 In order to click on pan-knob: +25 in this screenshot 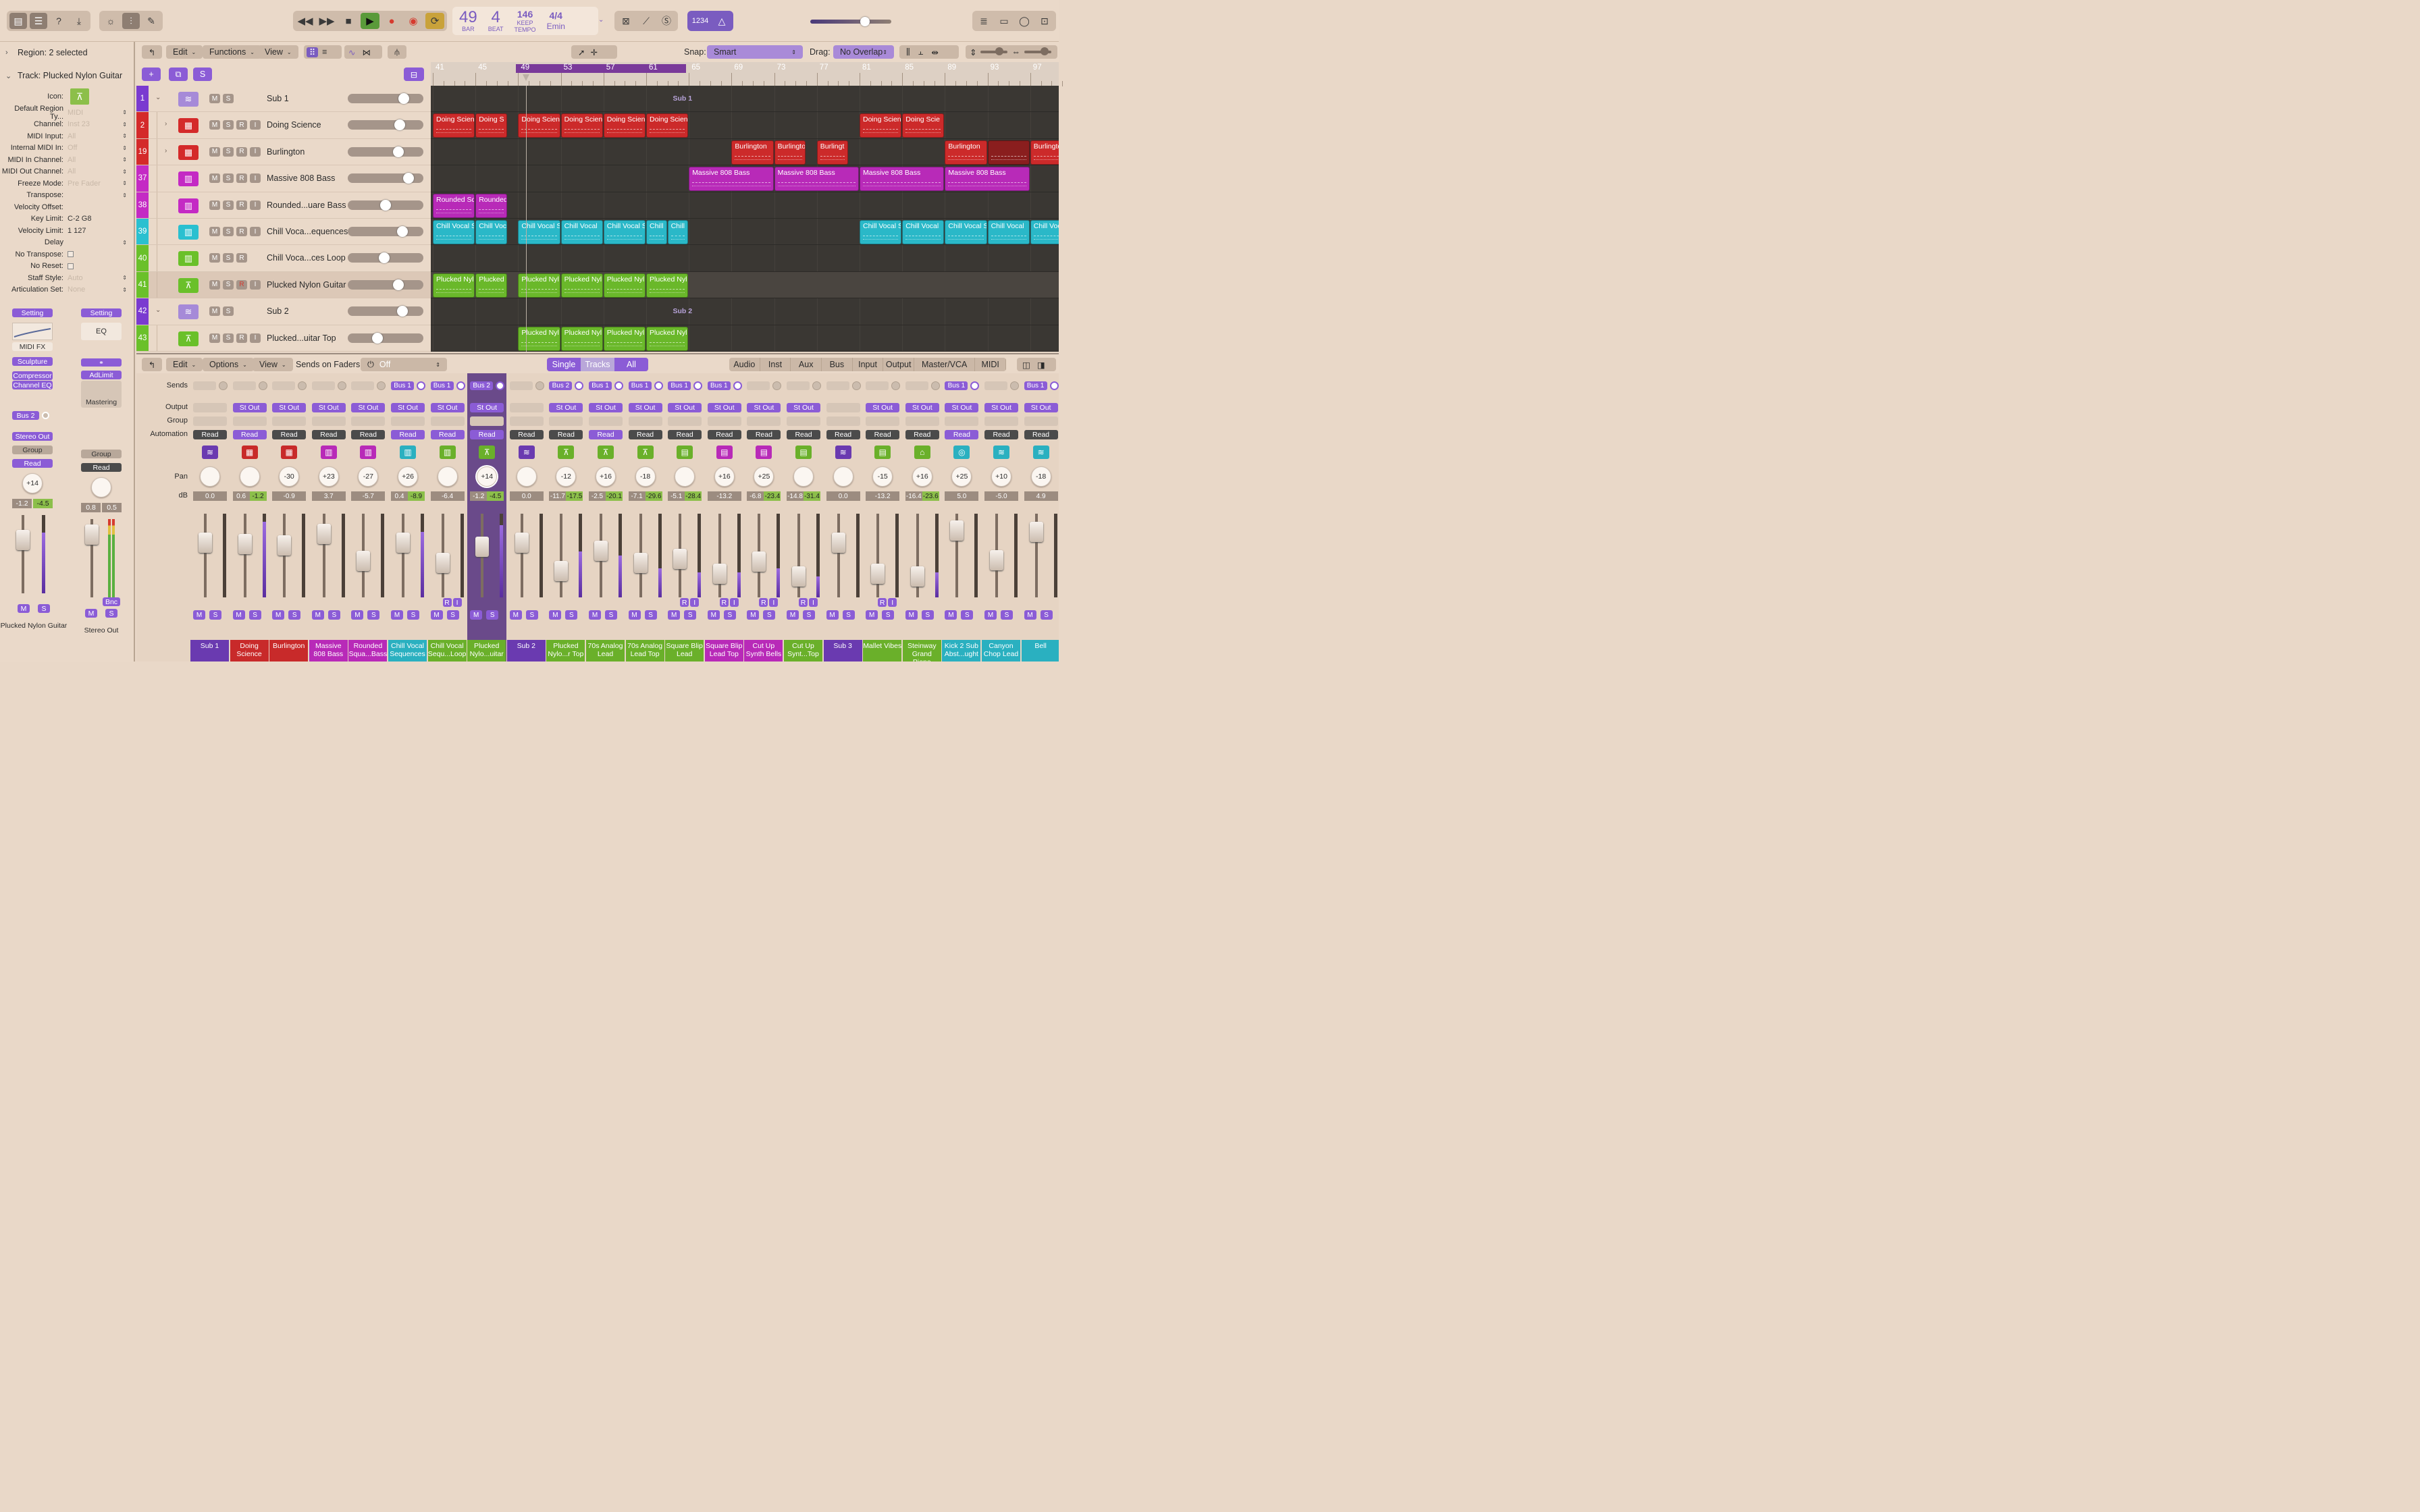, I will do `click(961, 476)`.